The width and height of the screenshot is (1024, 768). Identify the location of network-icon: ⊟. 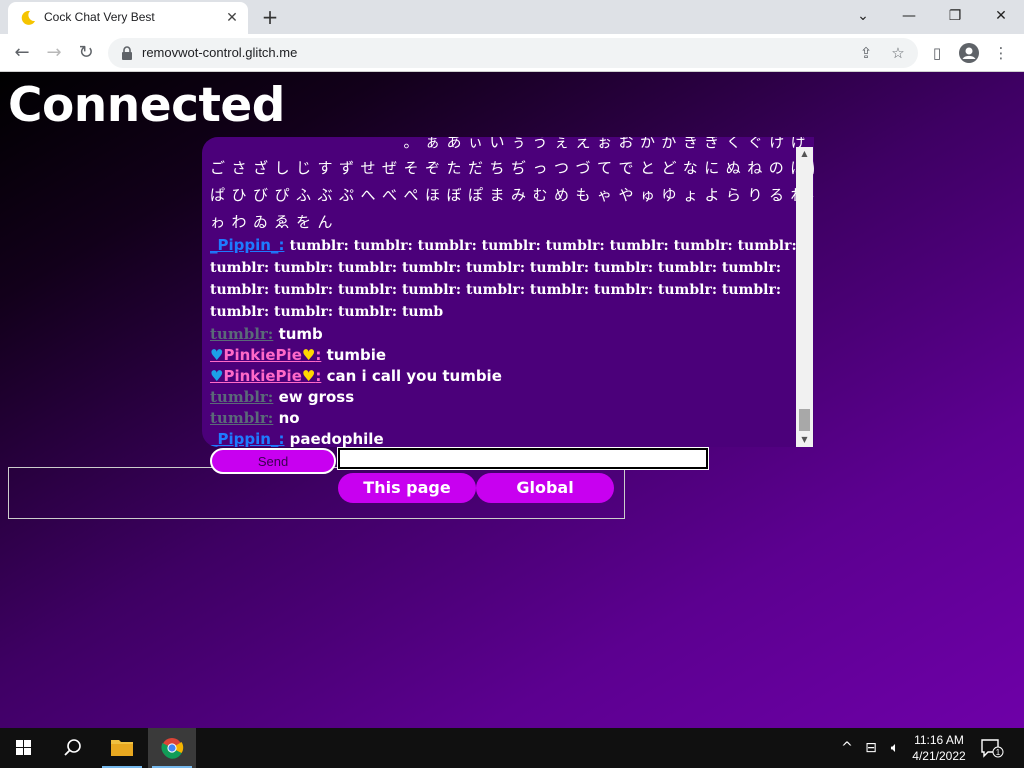
(871, 748).